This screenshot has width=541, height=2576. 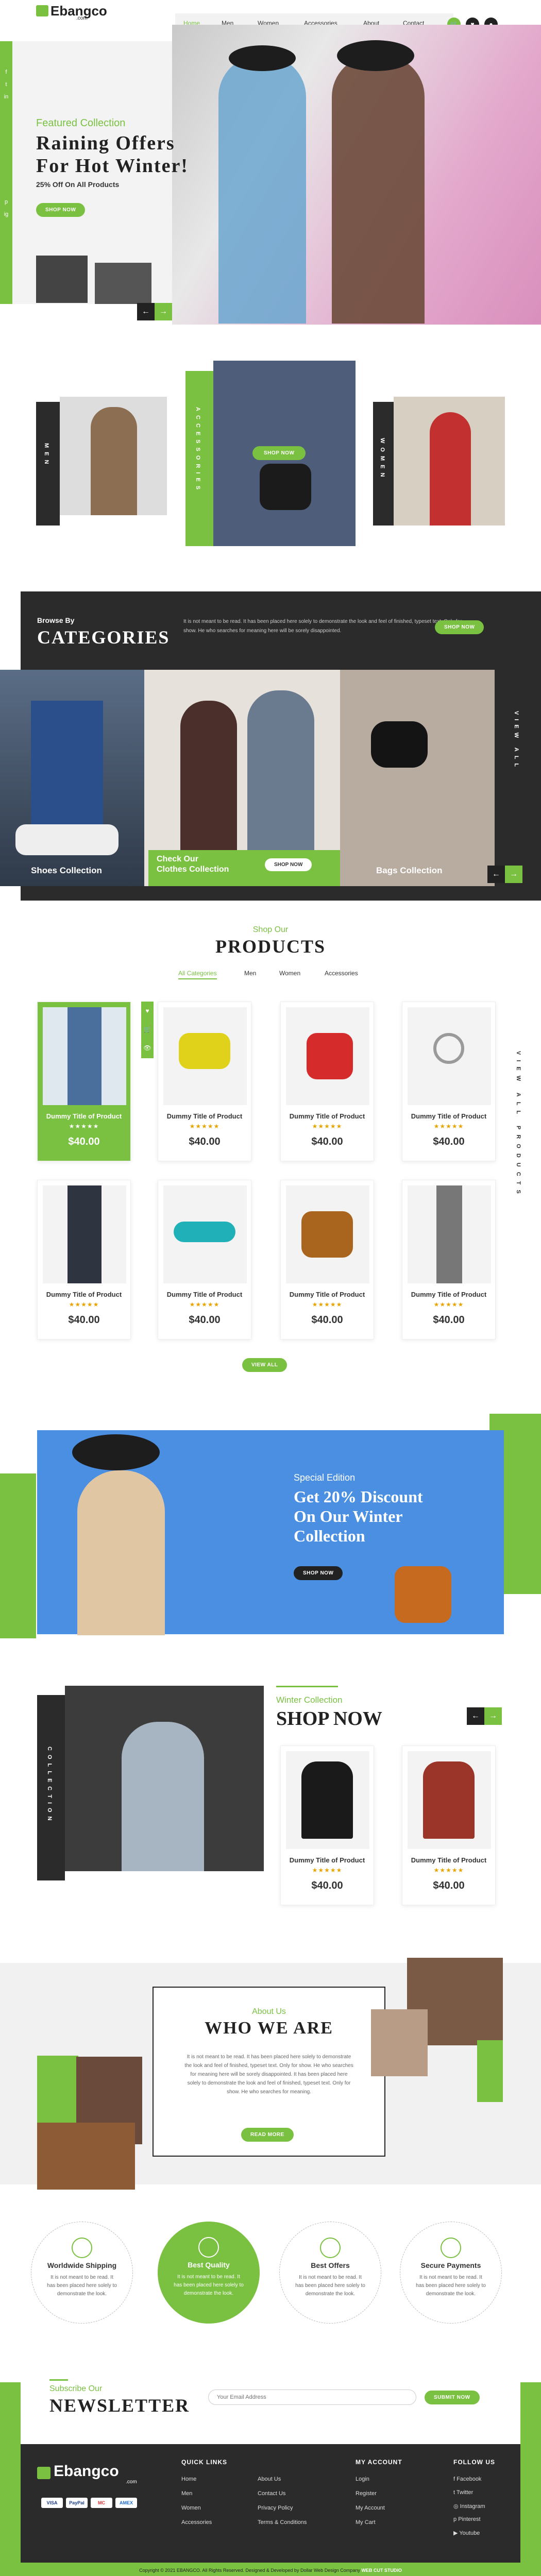 I want to click on footer-link-about: About Us, so click(x=270, y=2479).